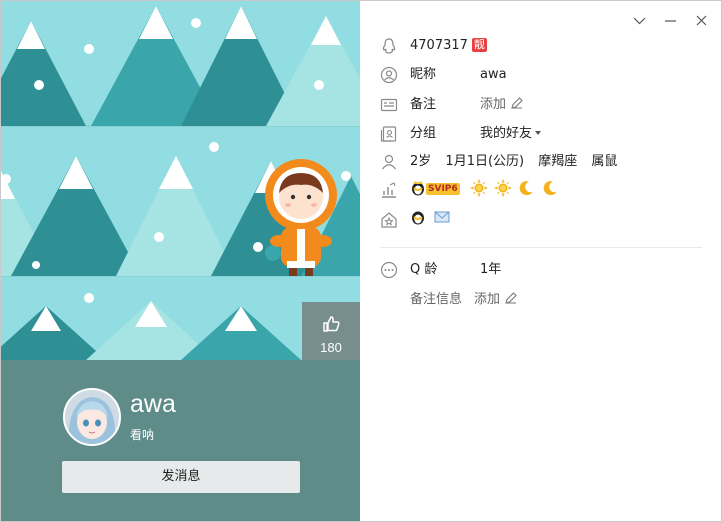  I want to click on basic-info: 2岁 1月1日(公历) 摩羯座 属鼠, so click(513, 162).